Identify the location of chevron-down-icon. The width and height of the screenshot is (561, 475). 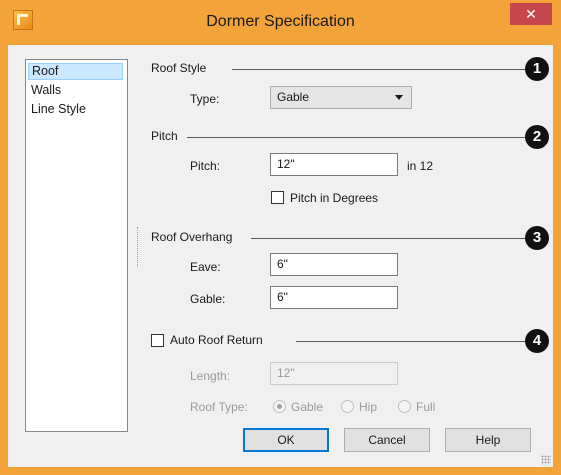
(399, 97).